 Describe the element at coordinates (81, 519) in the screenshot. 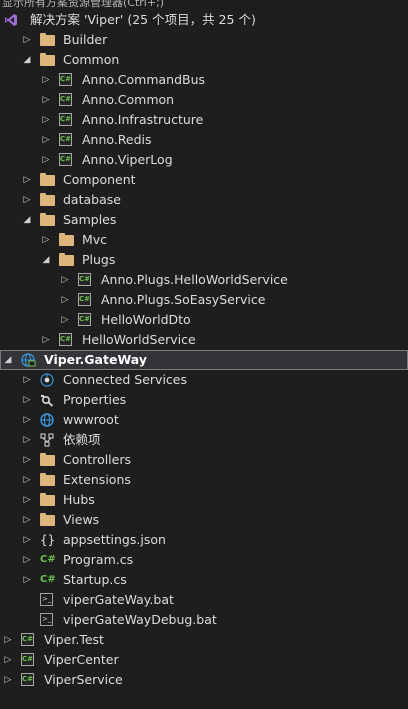

I see `tree-item-label: Views` at that location.